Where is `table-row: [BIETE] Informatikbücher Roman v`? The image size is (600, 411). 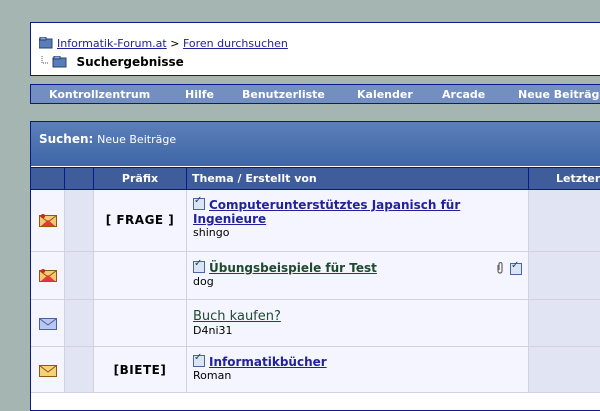 table-row: [BIETE] Informatikbücher Roman v is located at coordinates (315, 370).